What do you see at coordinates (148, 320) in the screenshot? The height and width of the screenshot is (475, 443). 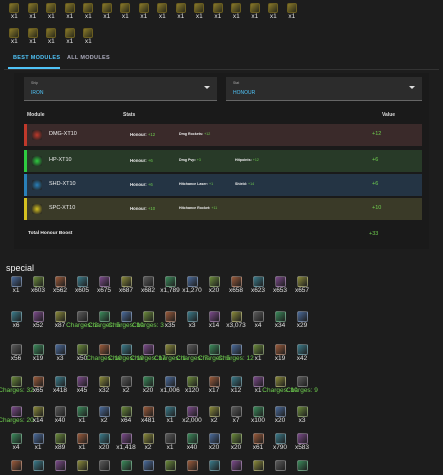 I see `special-item: Charges: 3` at bounding box center [148, 320].